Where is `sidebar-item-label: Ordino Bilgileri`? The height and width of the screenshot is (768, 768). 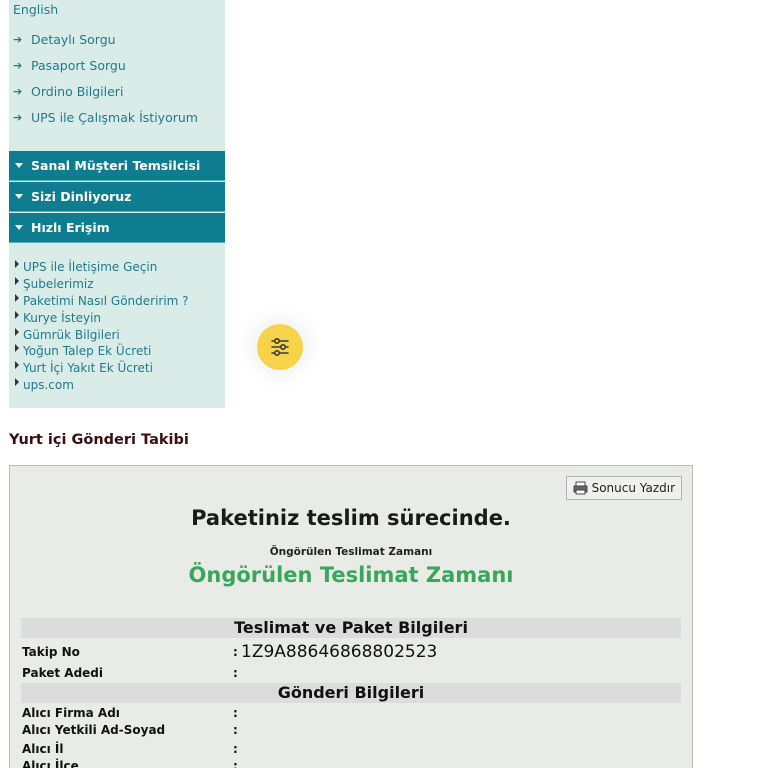
sidebar-item-label: Ordino Bilgileri is located at coordinates (77, 91).